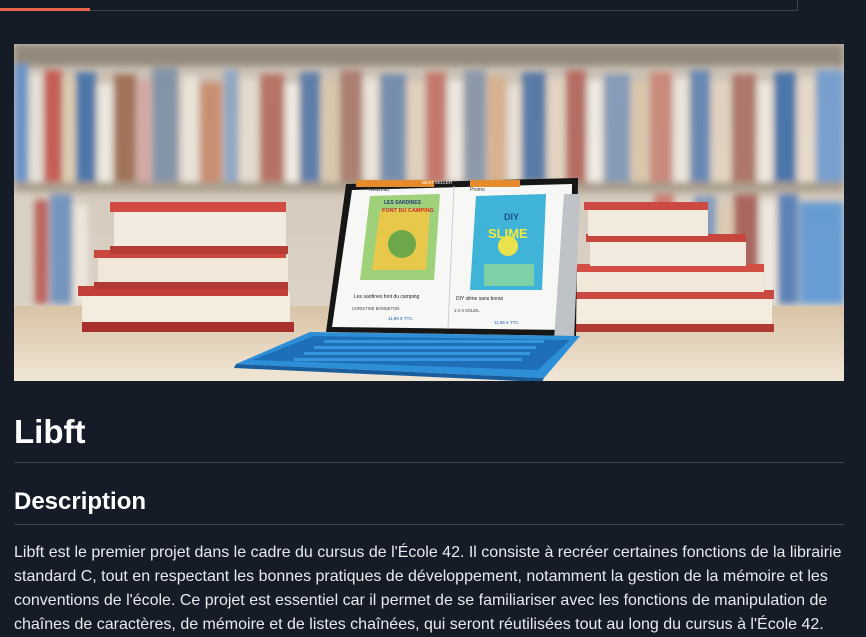 The image size is (866, 637). Describe the element at coordinates (480, 299) in the screenshot. I see `svg-text: DIY slime sans borax` at that location.